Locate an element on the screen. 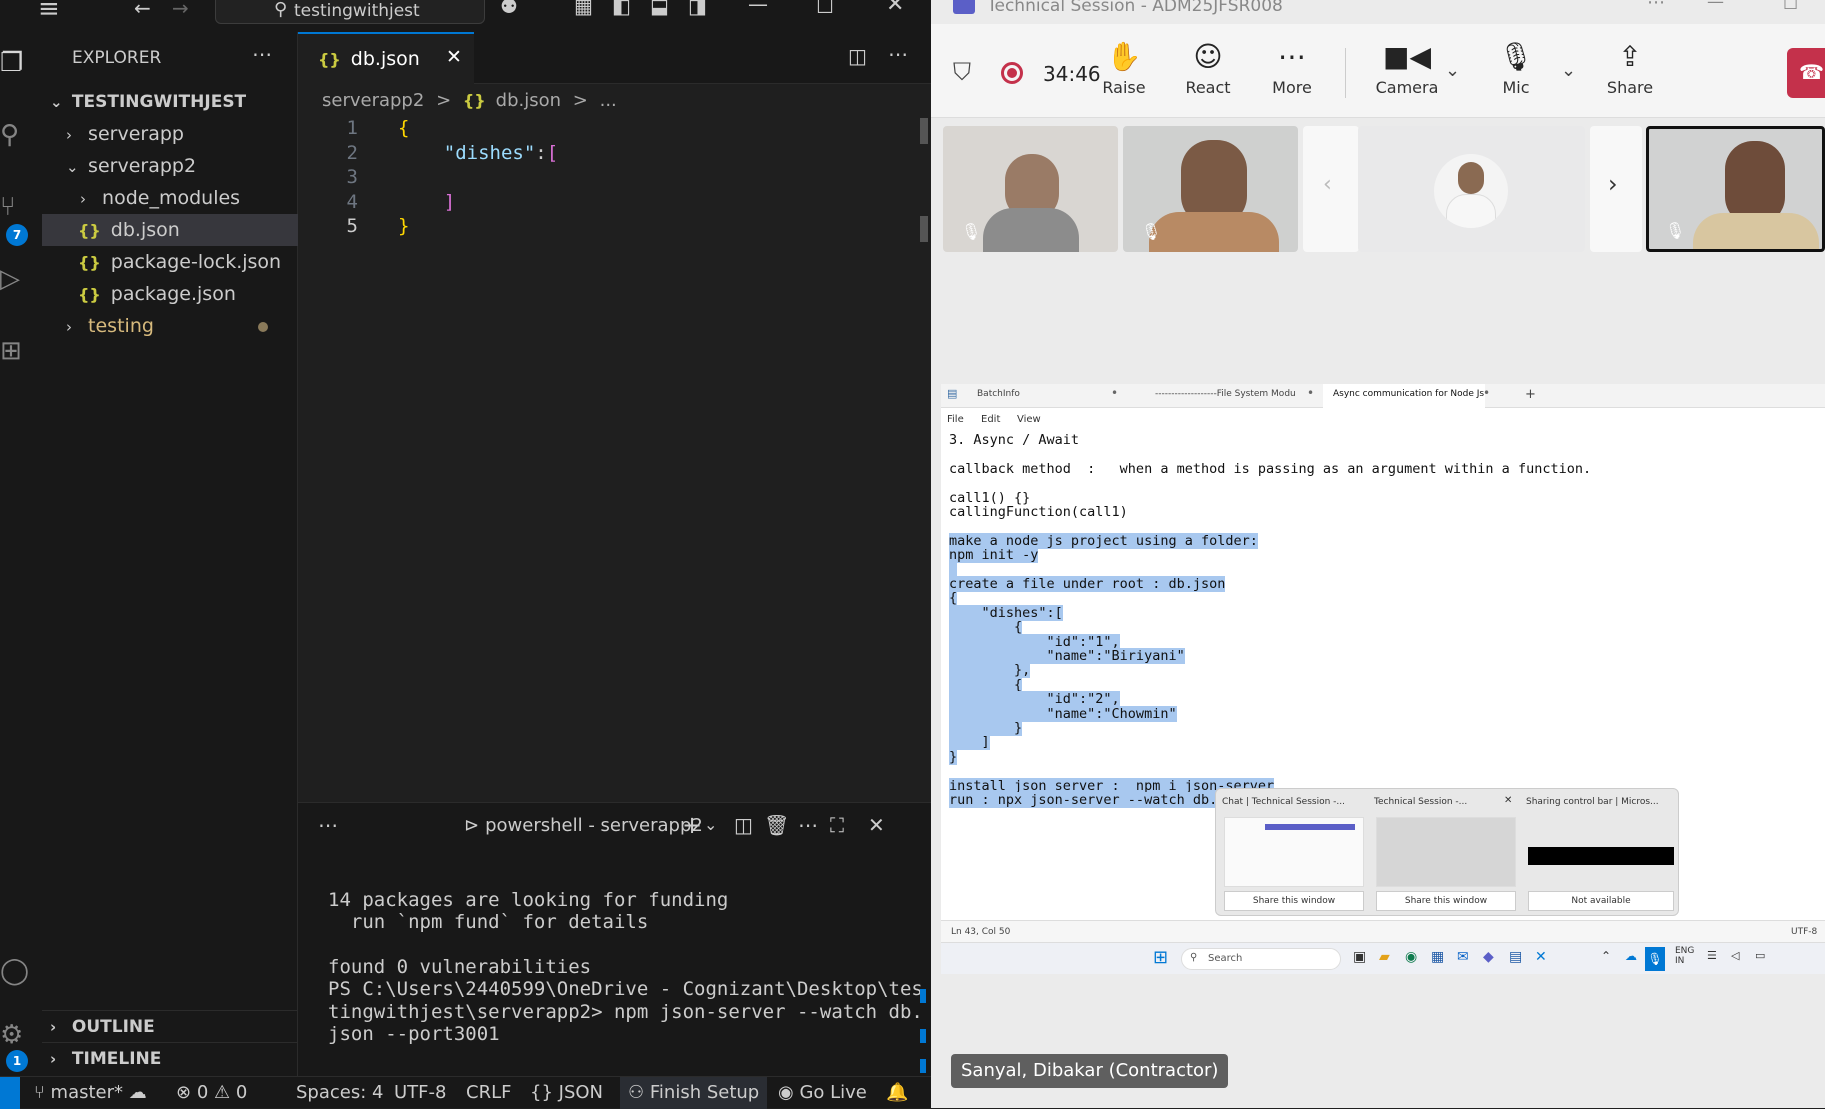  menu-view: View is located at coordinates (1029, 419).